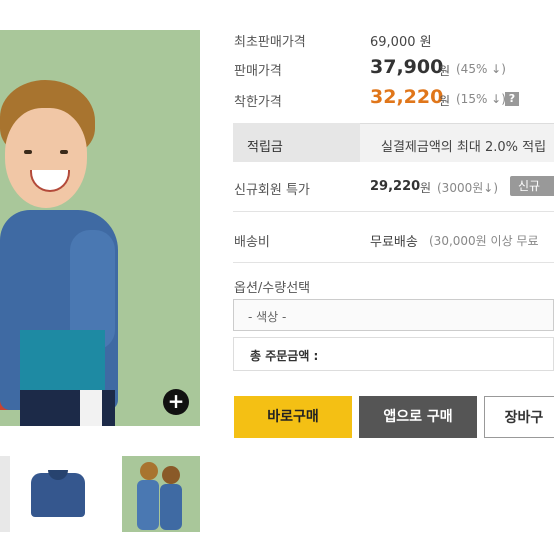 Image resolution: width=554 pixels, height=554 pixels. What do you see at coordinates (401, 42) in the screenshot?
I see `initial-price-value: 69,000 원` at bounding box center [401, 42].